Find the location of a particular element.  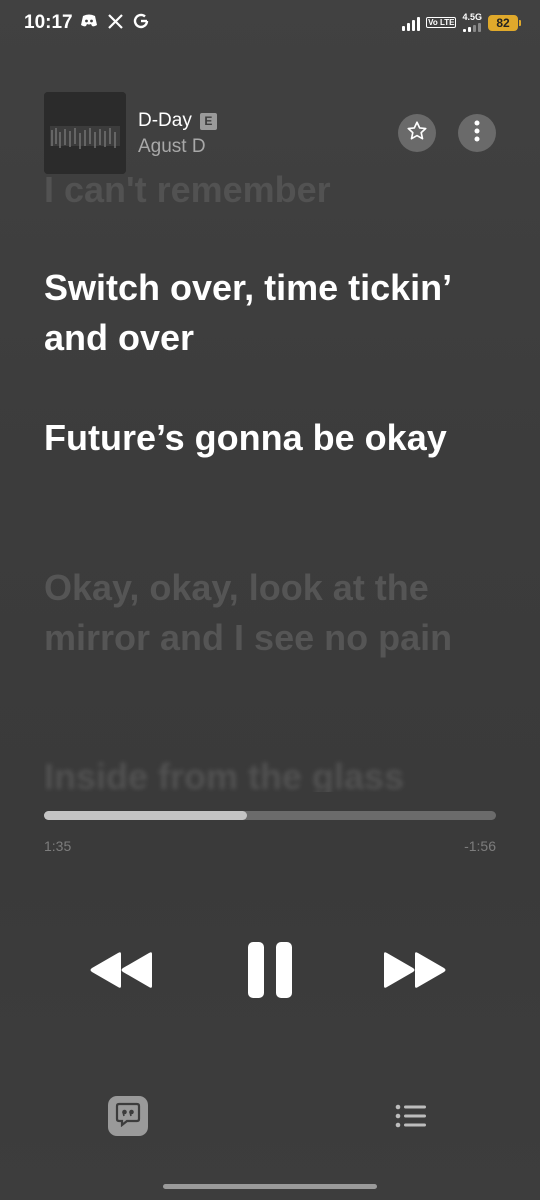

queue-button is located at coordinates (411, 1116).